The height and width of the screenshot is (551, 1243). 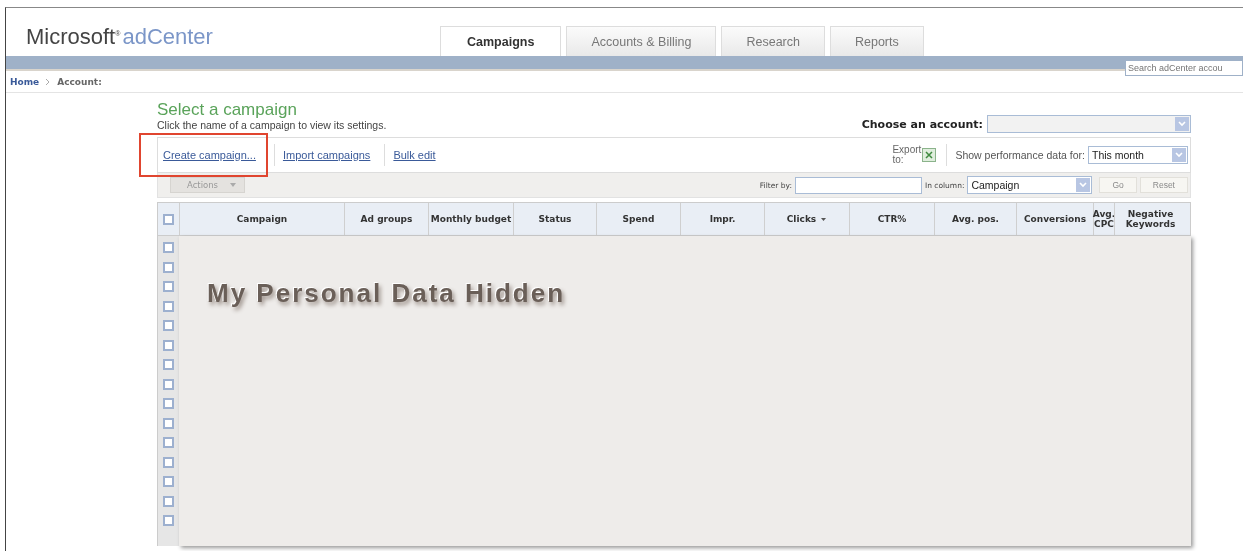 I want to click on account-label: Choose an account:, so click(x=922, y=124).